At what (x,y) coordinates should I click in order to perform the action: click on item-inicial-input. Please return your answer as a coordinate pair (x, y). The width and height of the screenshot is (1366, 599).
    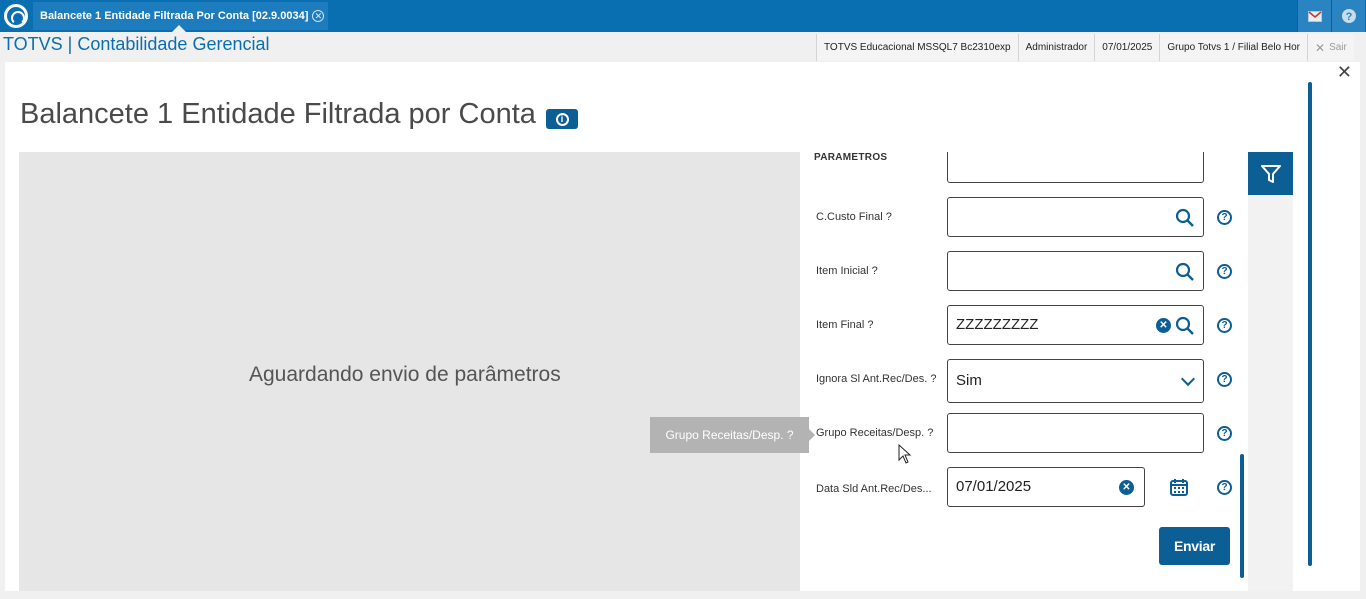
    Looking at the image, I should click on (1075, 271).